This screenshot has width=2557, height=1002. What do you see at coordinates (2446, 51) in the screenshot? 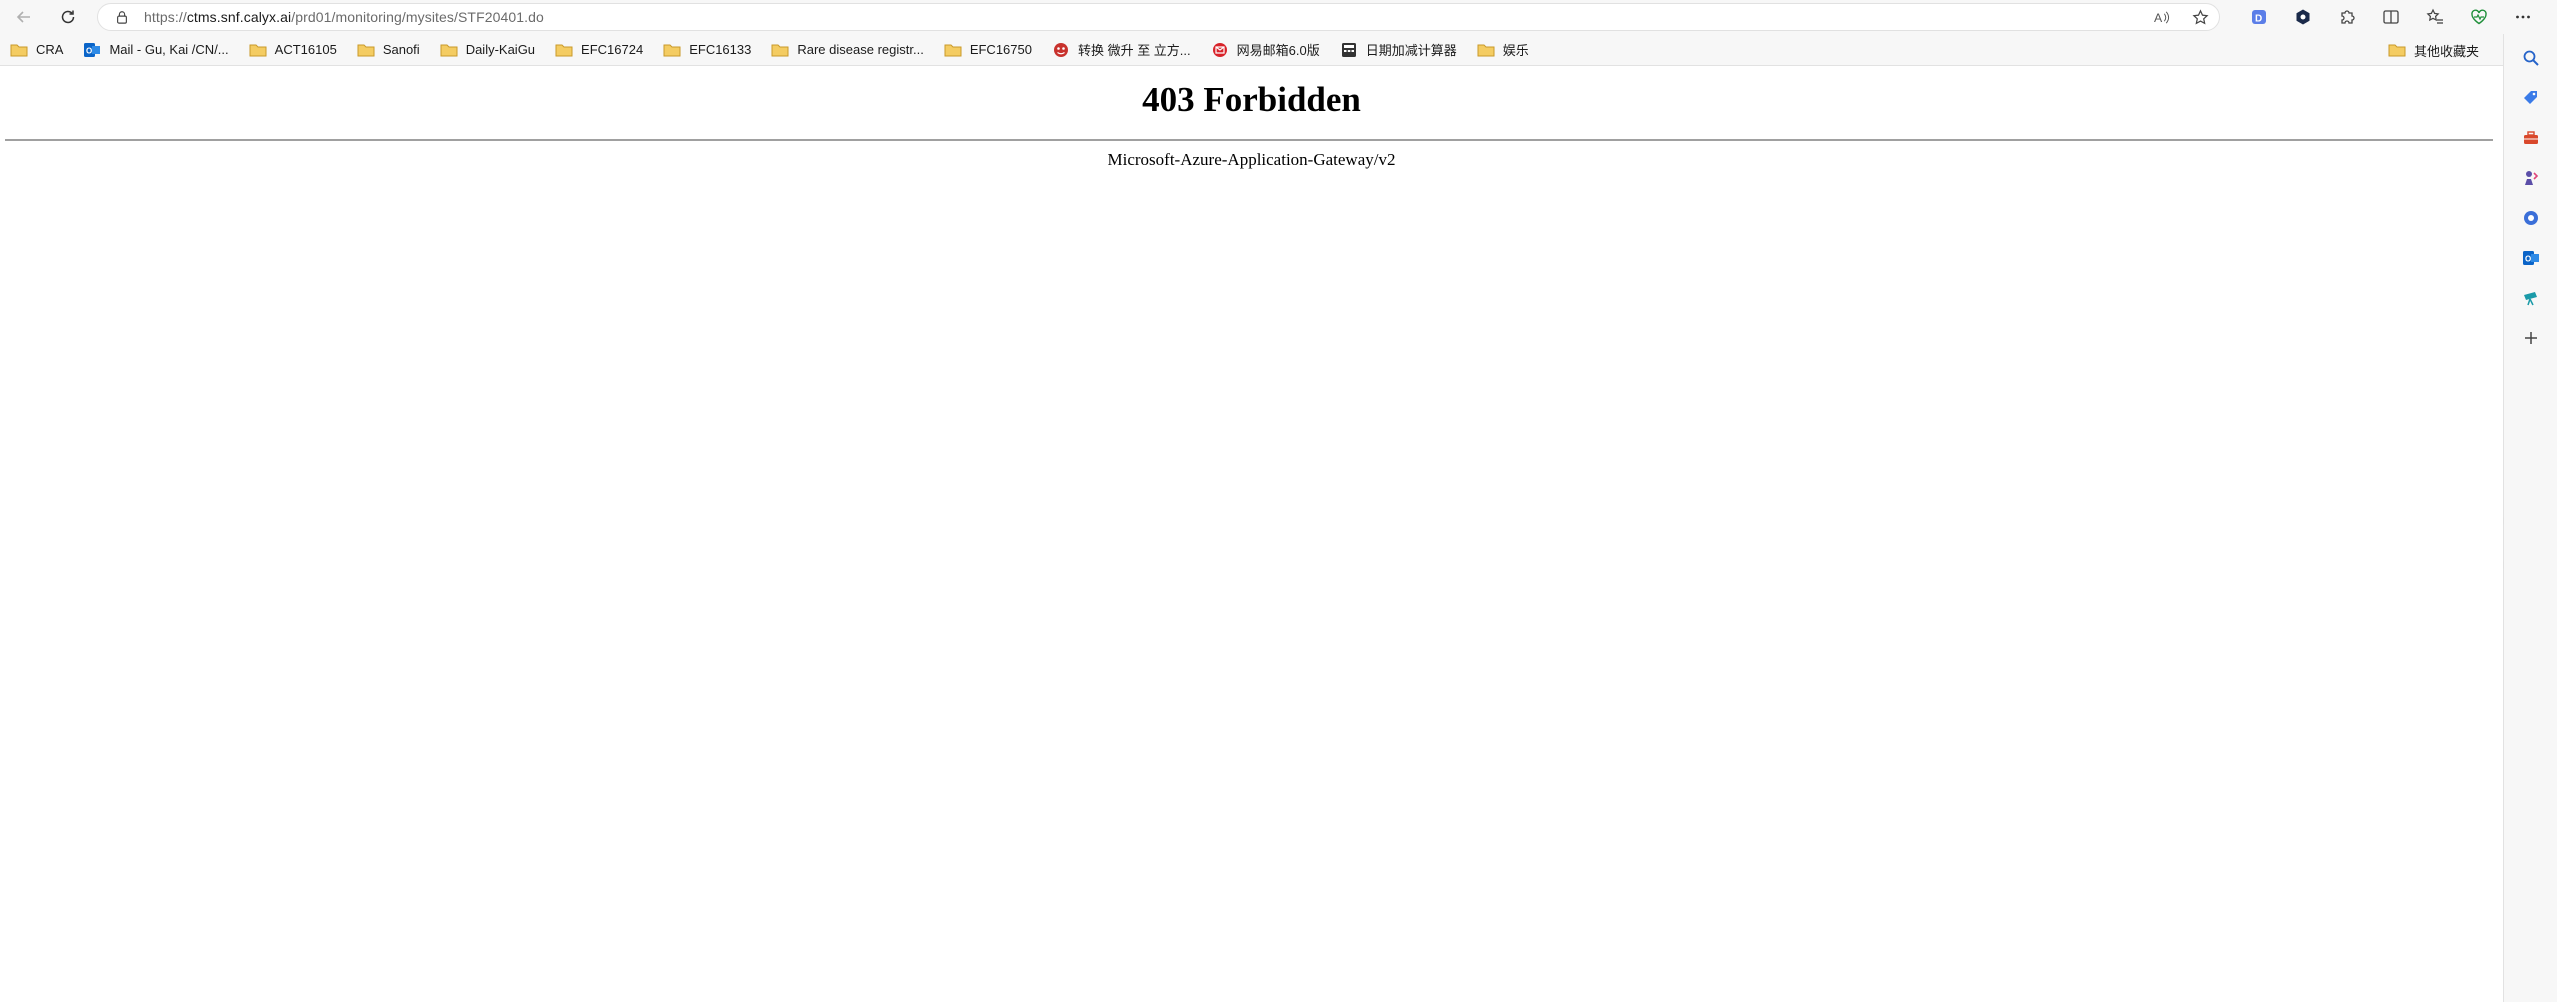
I see `other-favorites-label: 其他收藏夹` at bounding box center [2446, 51].